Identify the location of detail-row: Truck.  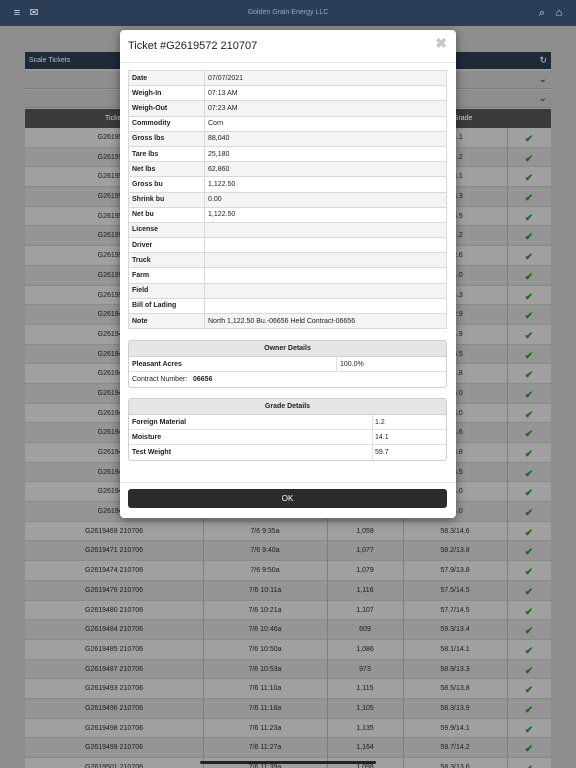
(287, 260).